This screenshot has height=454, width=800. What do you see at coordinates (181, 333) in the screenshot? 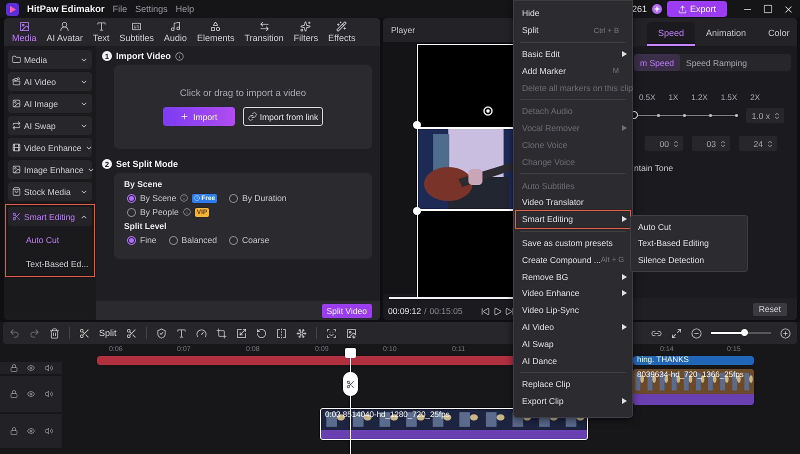
I see `text-icon` at bounding box center [181, 333].